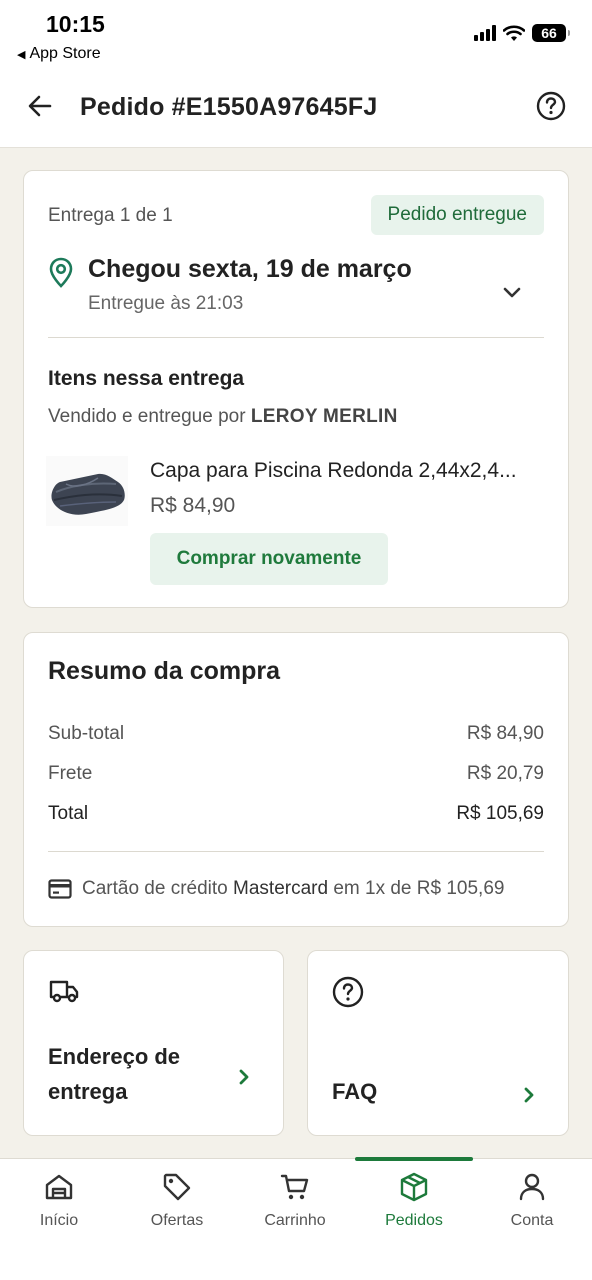 Image resolution: width=592 pixels, height=1280 pixels. I want to click on cellular-signal-icon, so click(485, 33).